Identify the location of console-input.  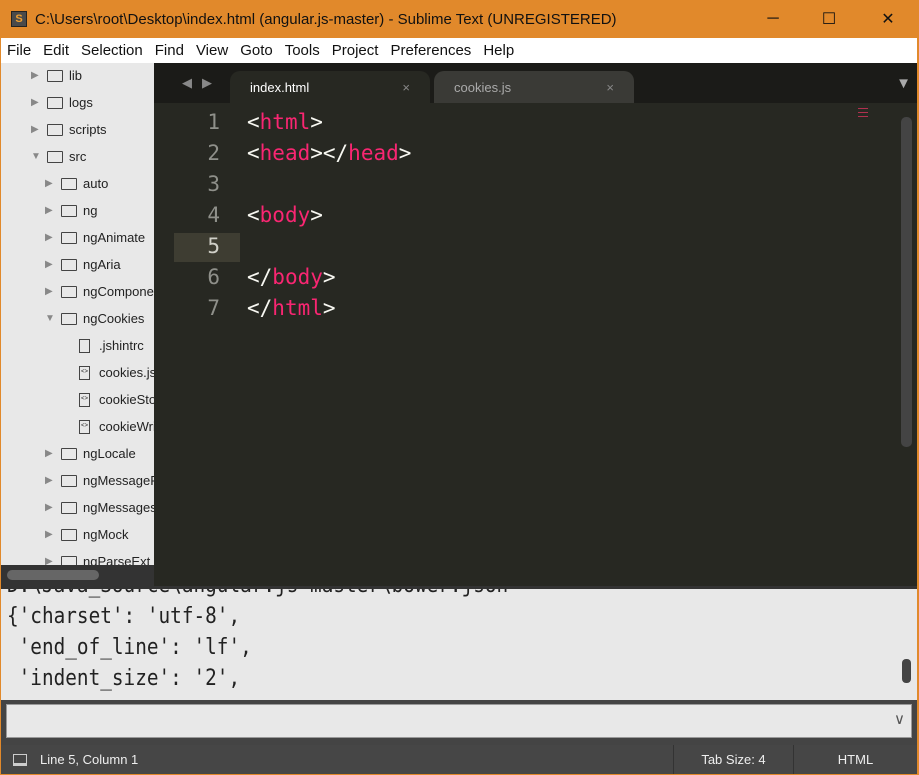
(459, 721).